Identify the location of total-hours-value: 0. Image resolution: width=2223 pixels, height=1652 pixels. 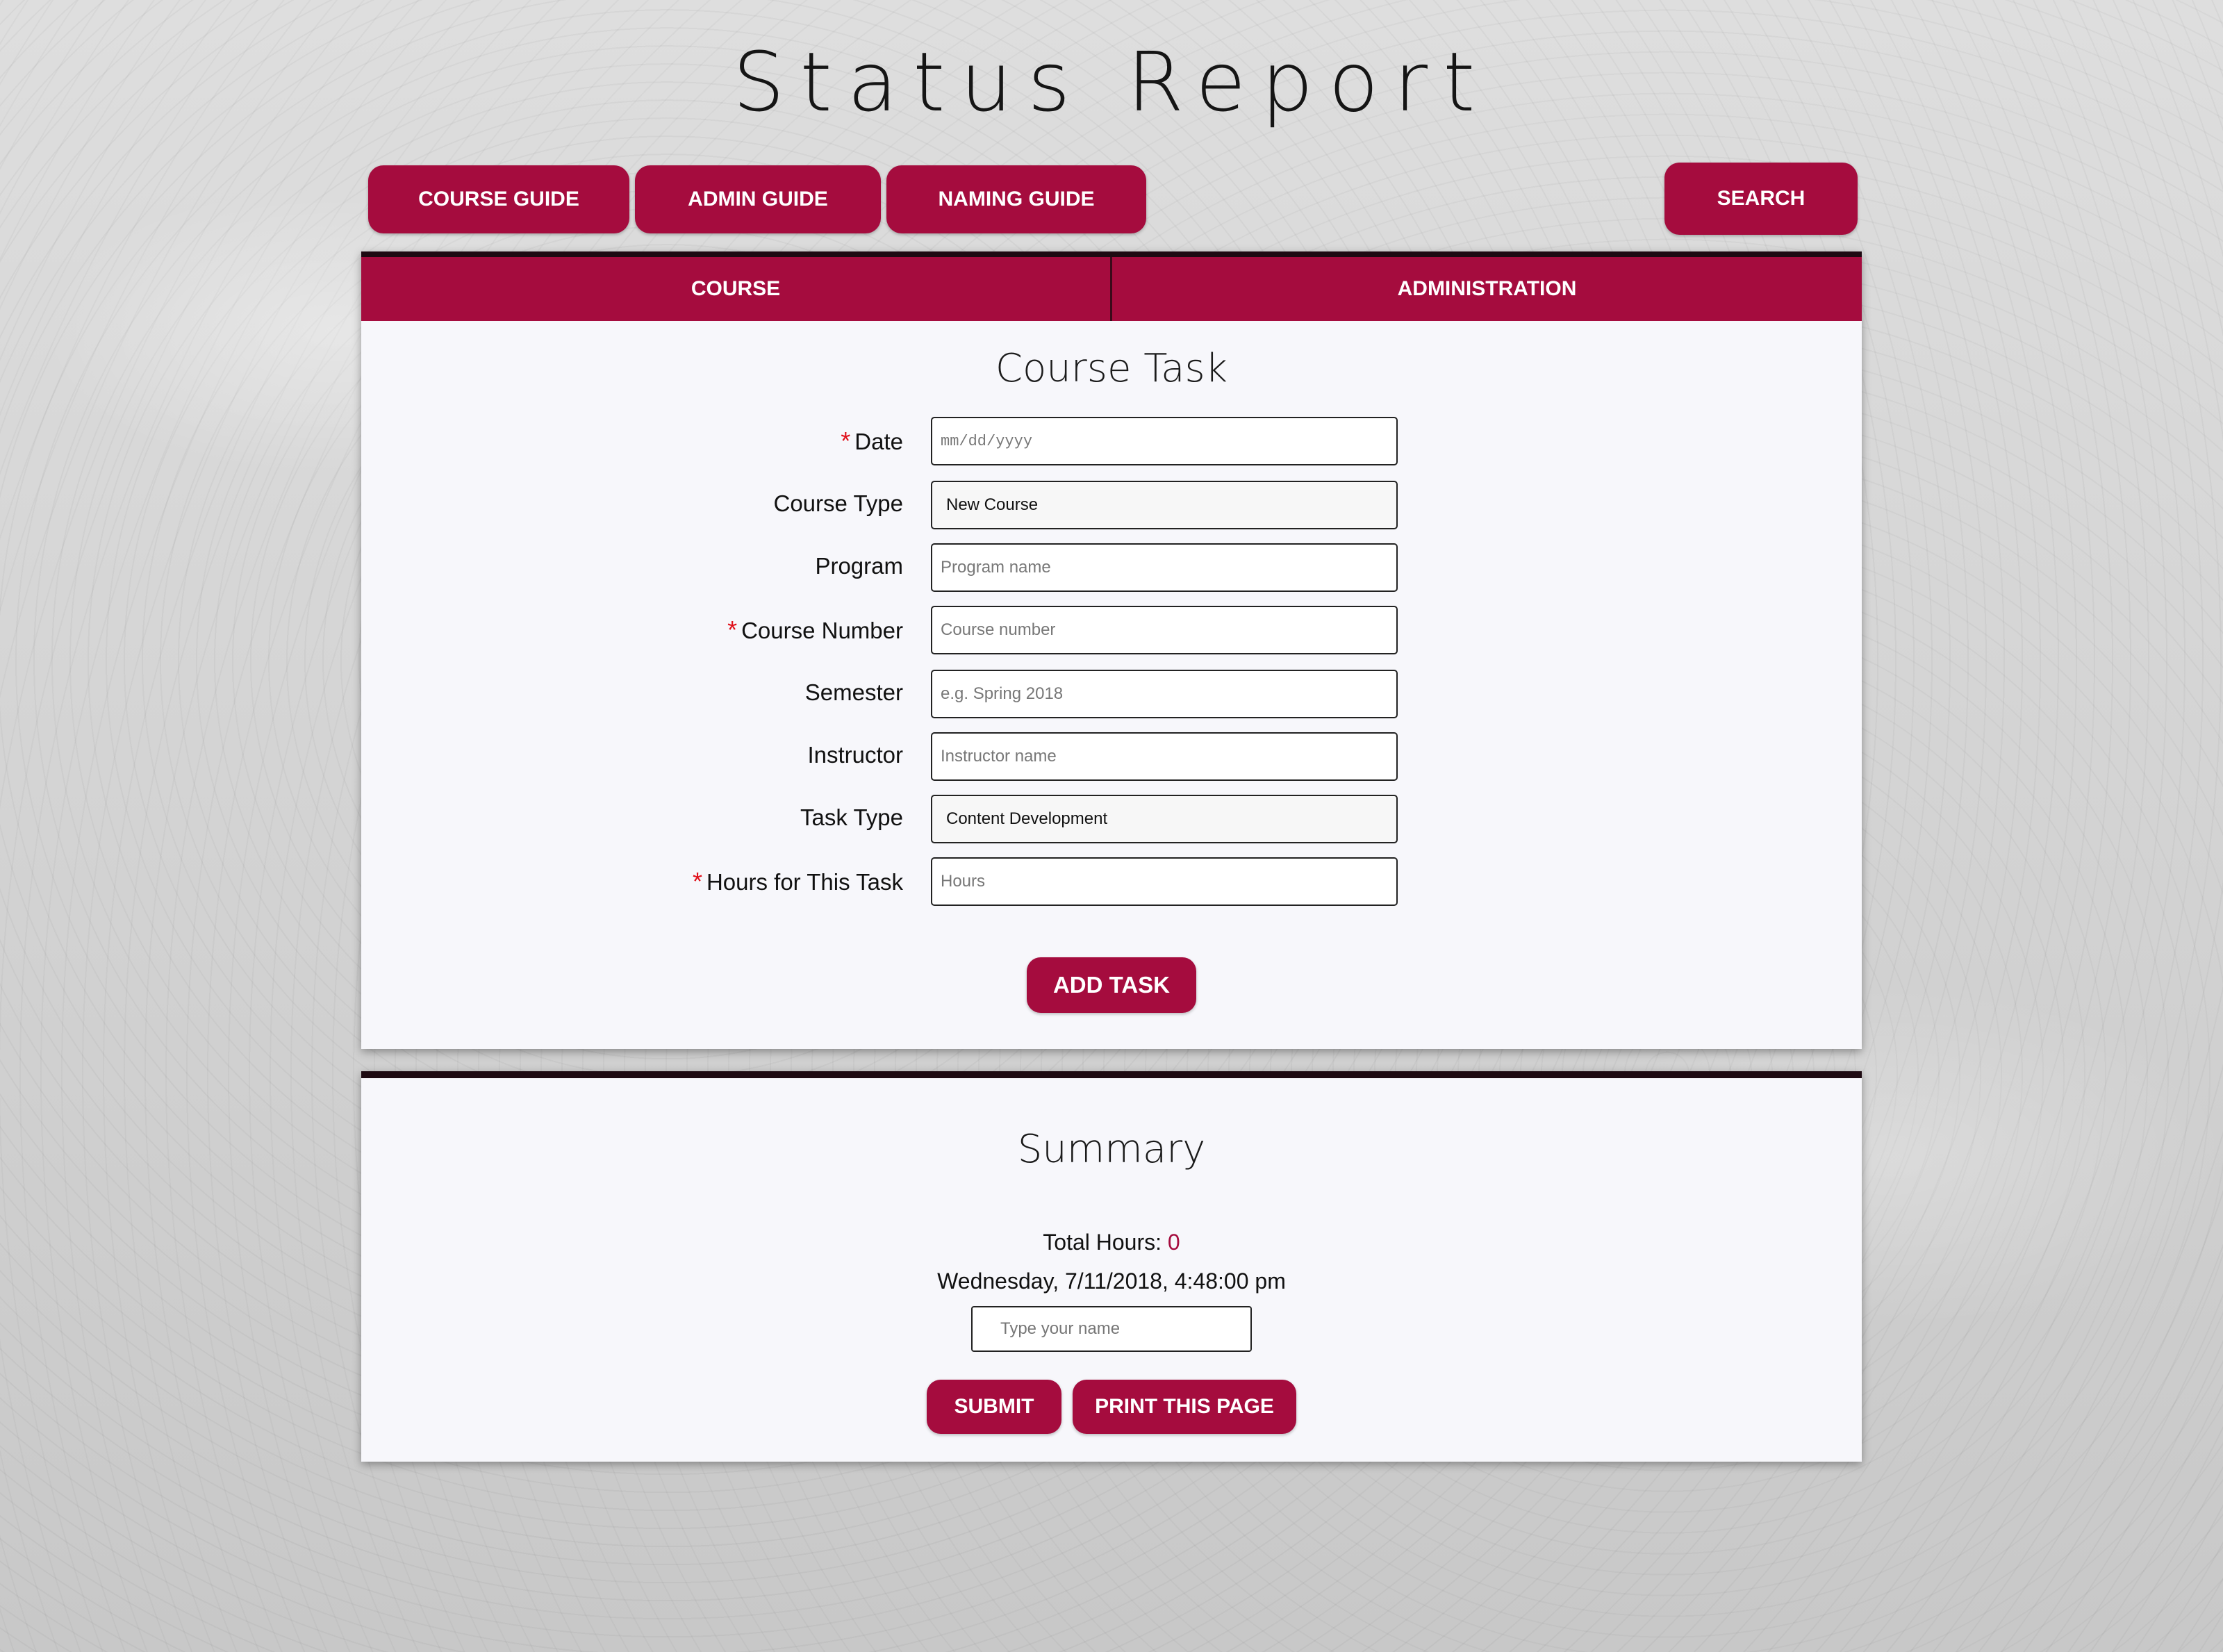
(1173, 1242).